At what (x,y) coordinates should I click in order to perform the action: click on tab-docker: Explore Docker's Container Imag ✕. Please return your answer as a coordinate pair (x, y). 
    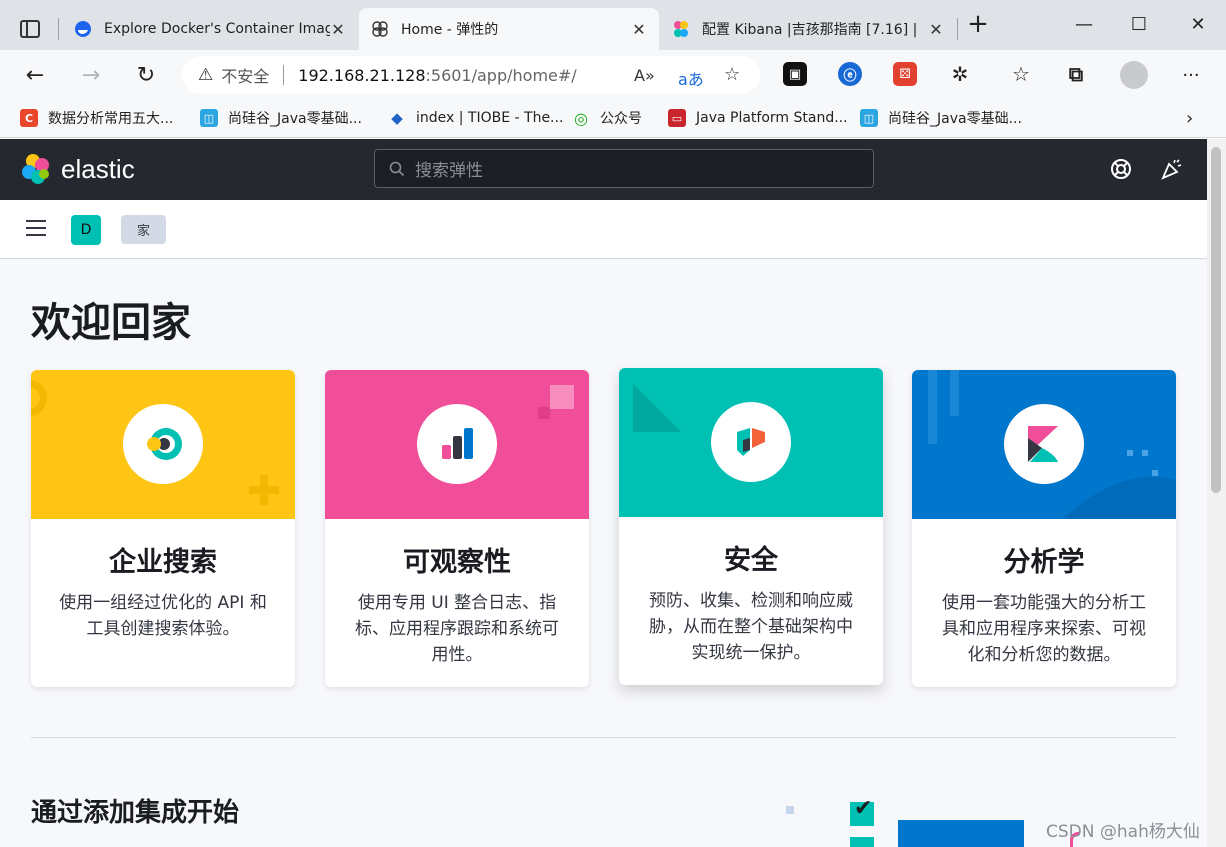
    Looking at the image, I should click on (210, 29).